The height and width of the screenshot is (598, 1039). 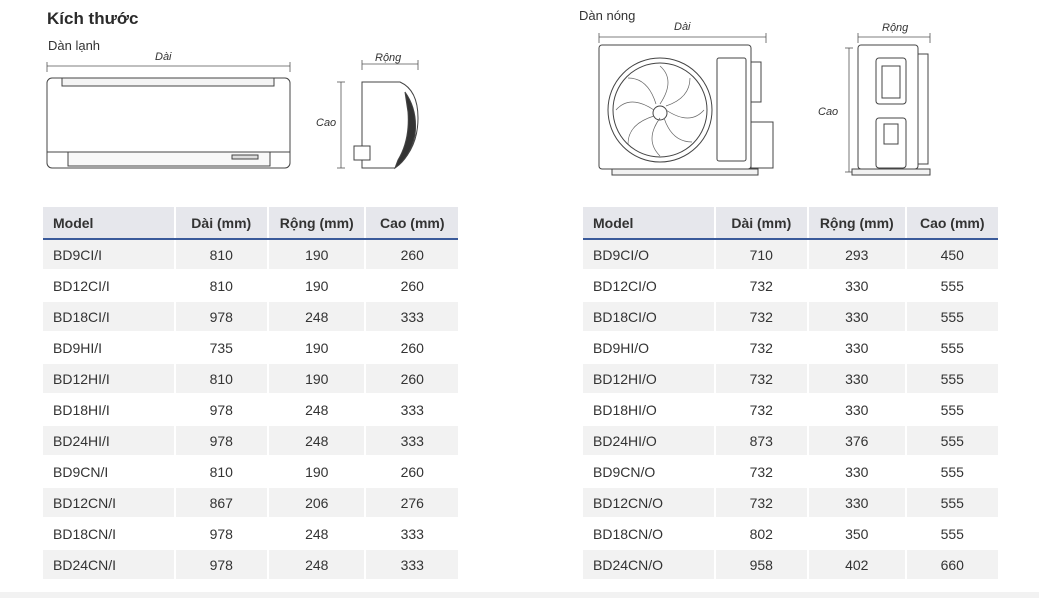 I want to click on model-cell: BD9CN/O, so click(x=649, y=472).